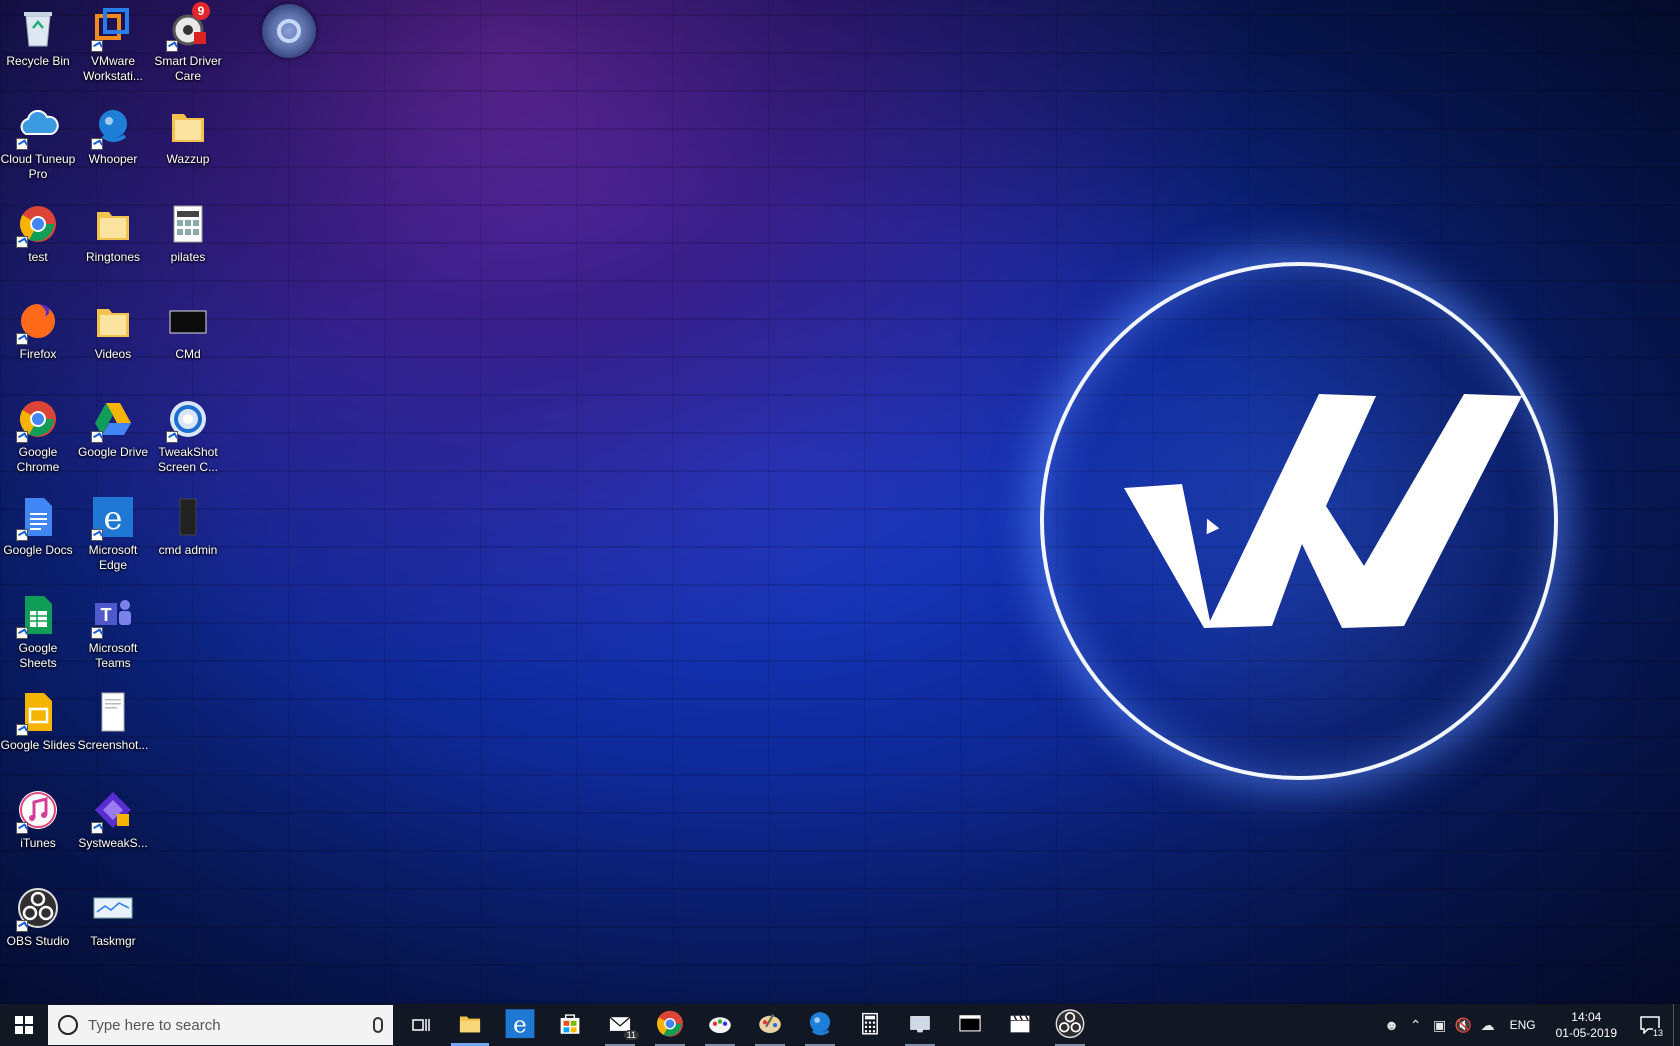  I want to click on desktop-icon-taskmgr: Taskmgr, so click(113, 926).